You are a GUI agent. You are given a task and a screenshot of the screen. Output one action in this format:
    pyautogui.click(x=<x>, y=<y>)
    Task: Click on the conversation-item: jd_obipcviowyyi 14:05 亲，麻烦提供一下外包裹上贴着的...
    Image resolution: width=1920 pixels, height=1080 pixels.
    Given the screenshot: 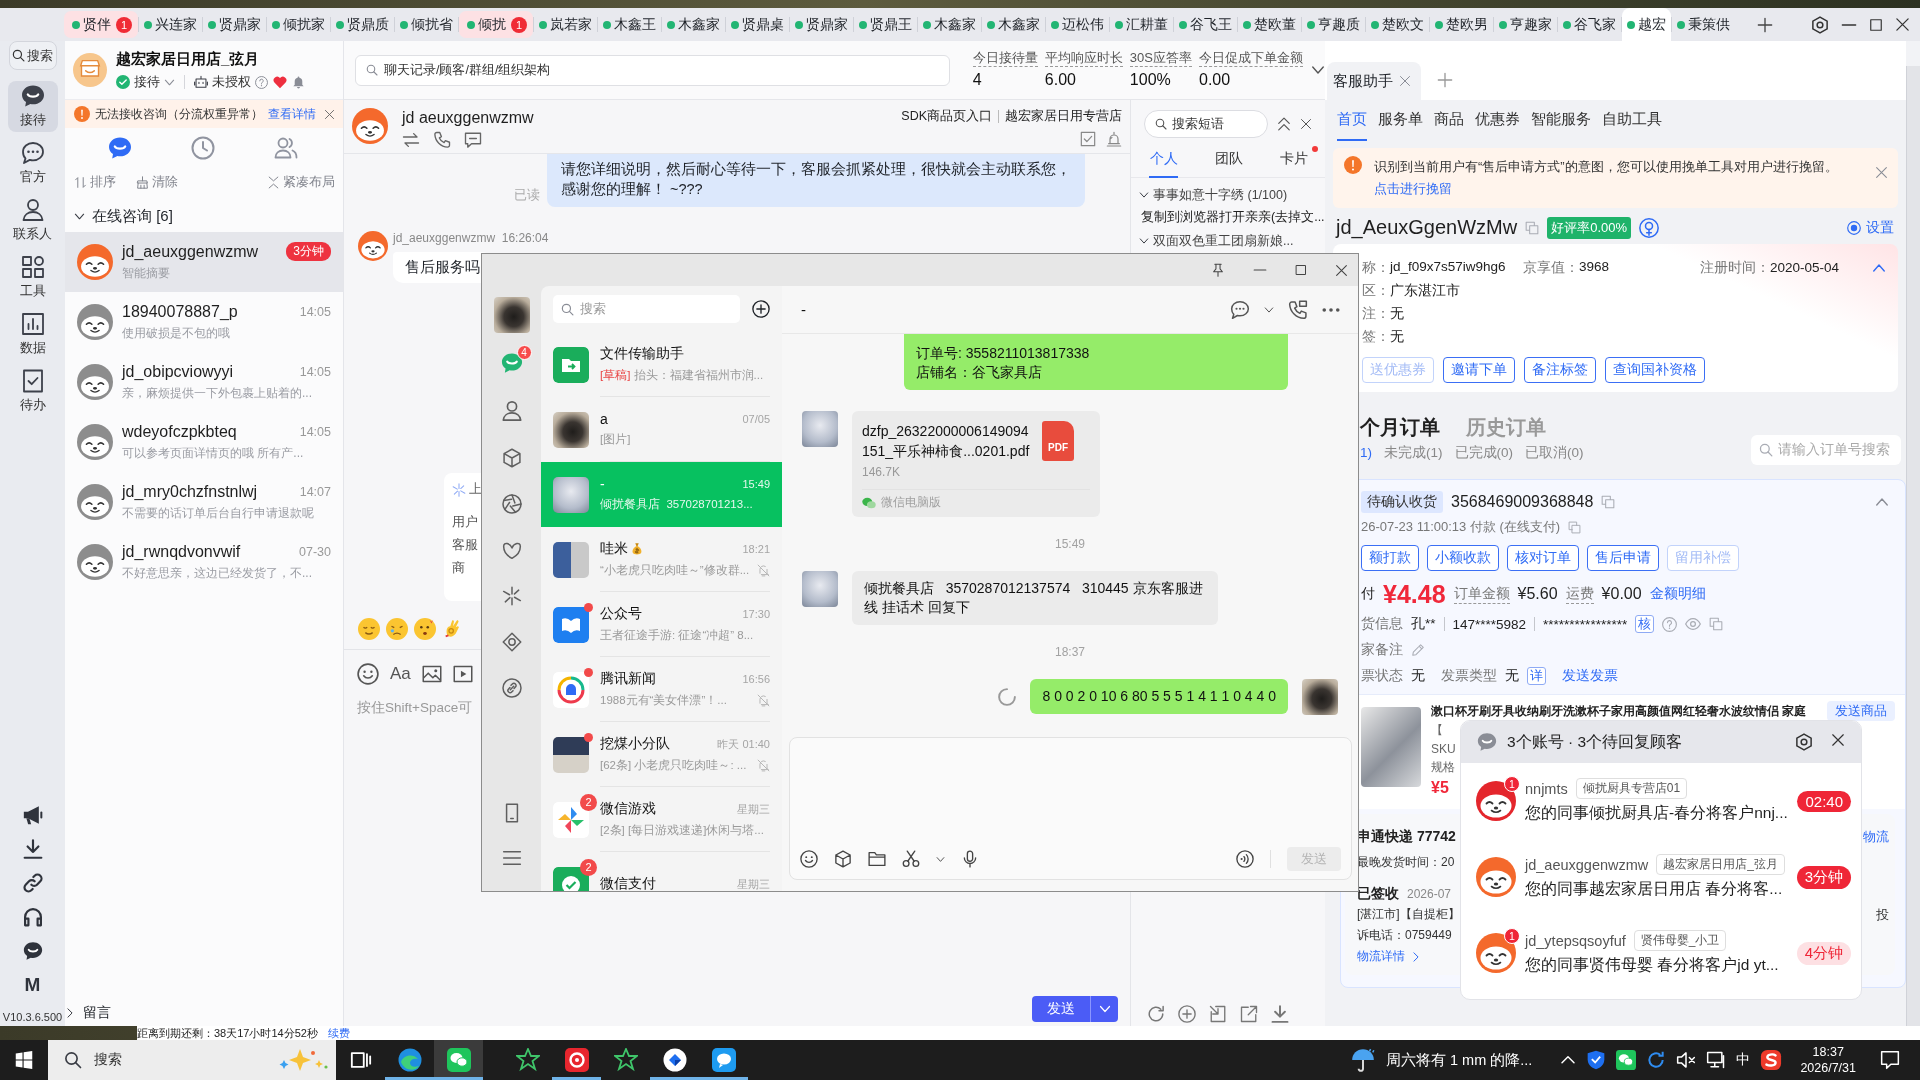 What is the action you would take?
    pyautogui.click(x=204, y=382)
    